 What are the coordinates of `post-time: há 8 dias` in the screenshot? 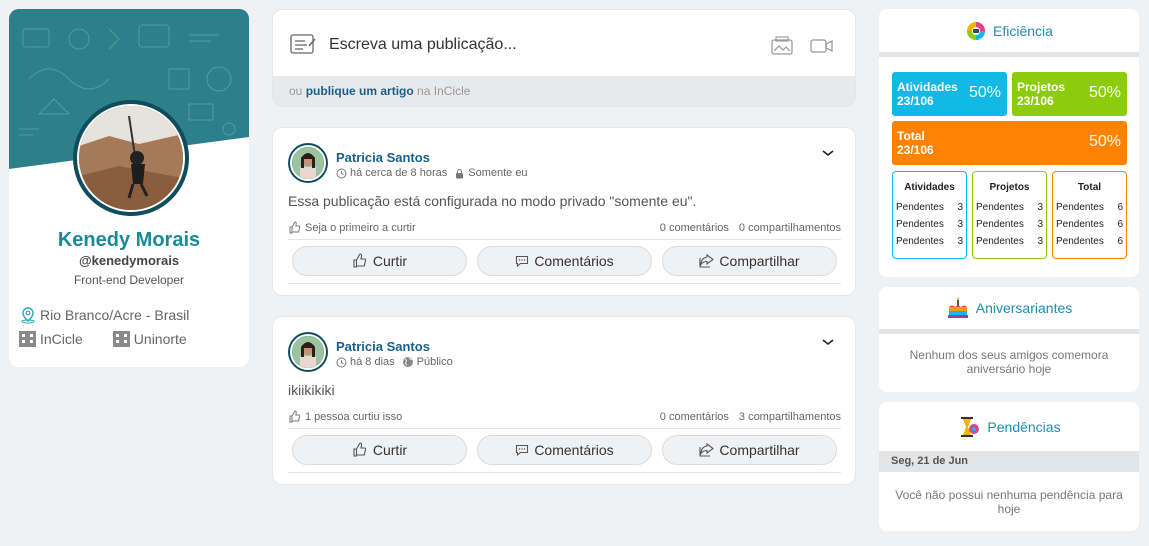 It's located at (372, 362).